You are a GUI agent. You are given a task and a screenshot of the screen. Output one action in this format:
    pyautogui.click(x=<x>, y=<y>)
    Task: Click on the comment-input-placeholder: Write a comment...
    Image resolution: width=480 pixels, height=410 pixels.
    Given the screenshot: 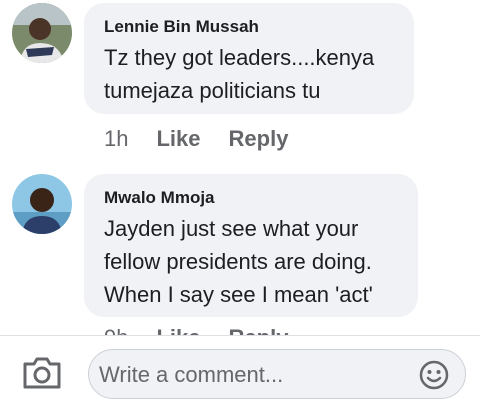 What is the action you would take?
    pyautogui.click(x=191, y=374)
    